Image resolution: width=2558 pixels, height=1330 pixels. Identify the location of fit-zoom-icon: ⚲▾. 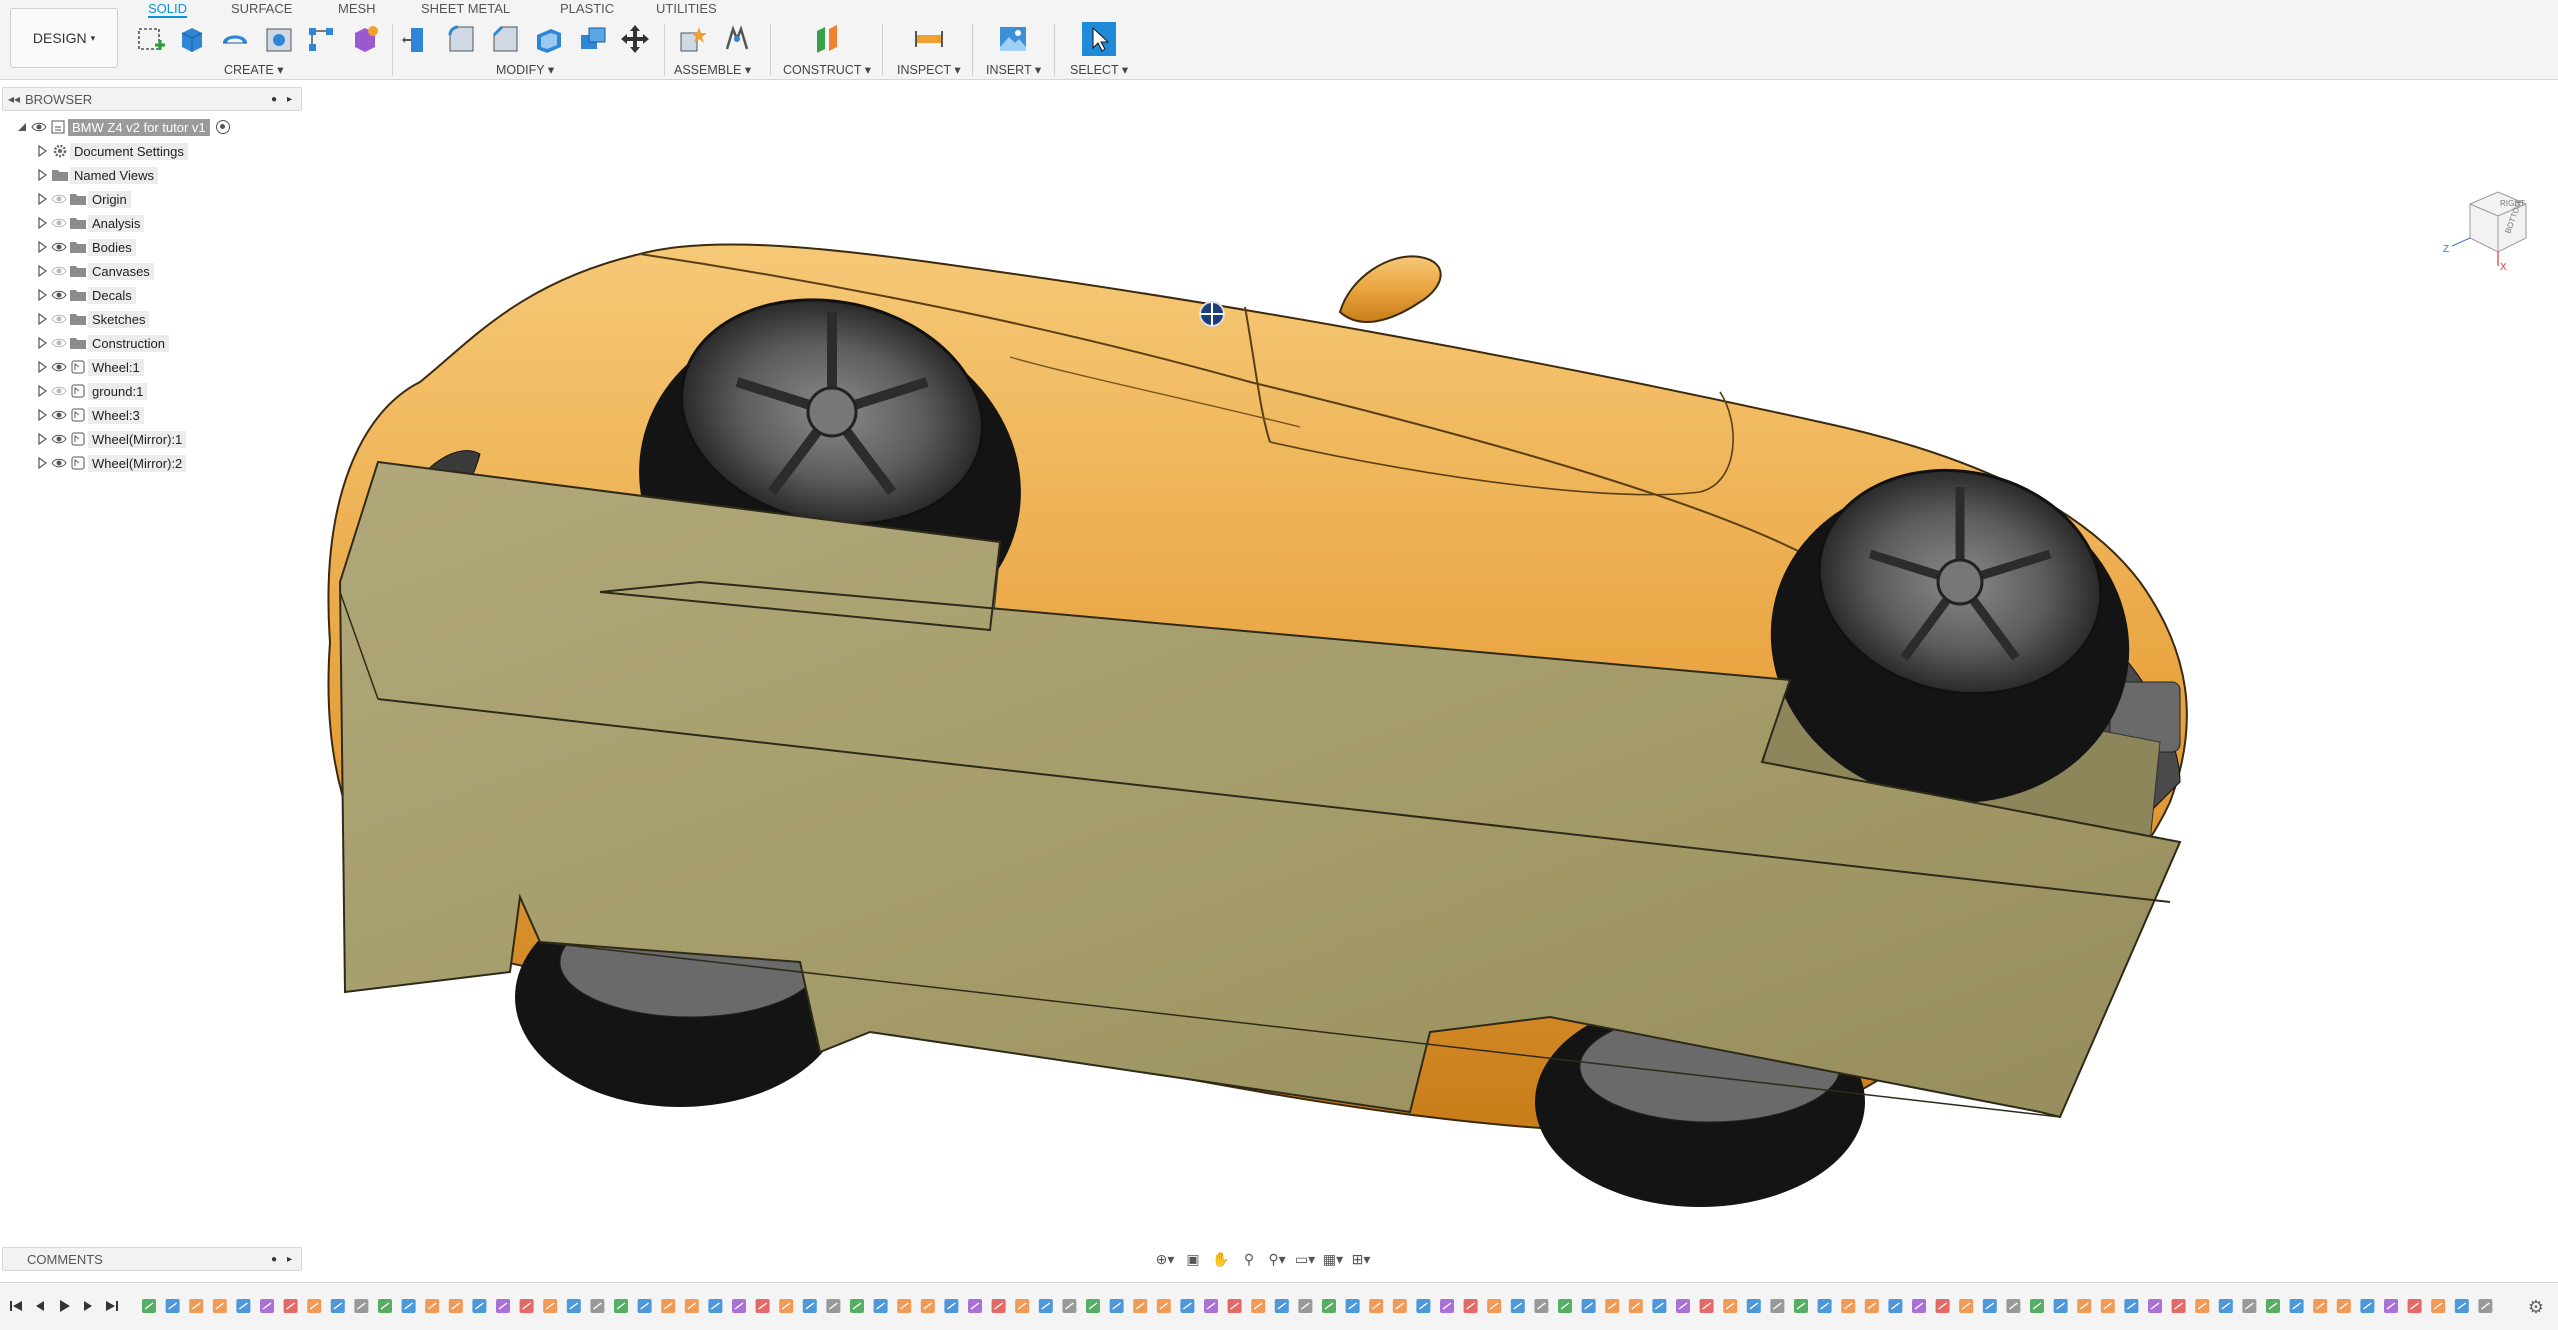
(1277, 1259).